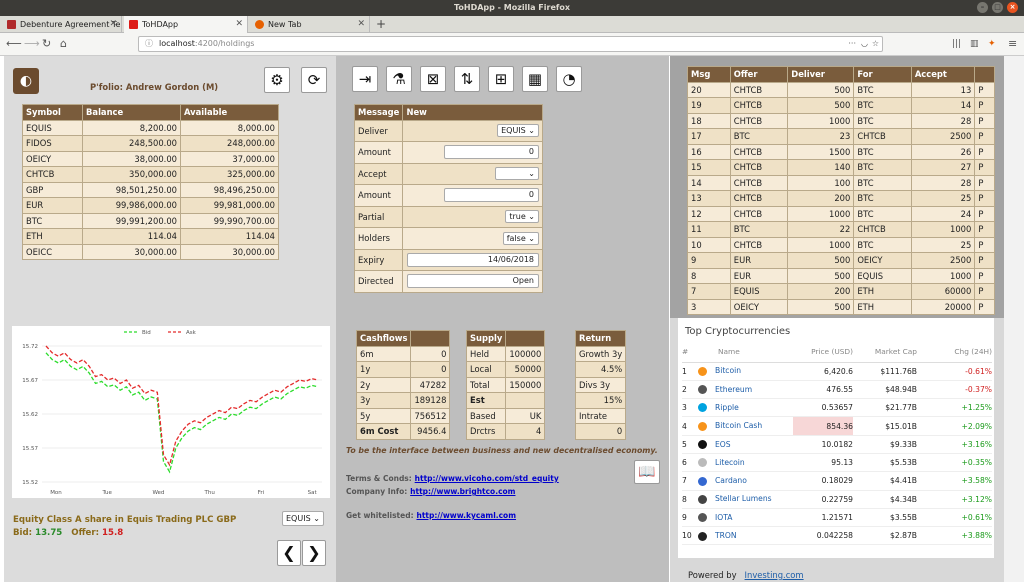 Image resolution: width=1024 pixels, height=582 pixels. Describe the element at coordinates (150, 236) in the screenshot. I see `portfolio-row: ETH 114.04 114.04` at that location.